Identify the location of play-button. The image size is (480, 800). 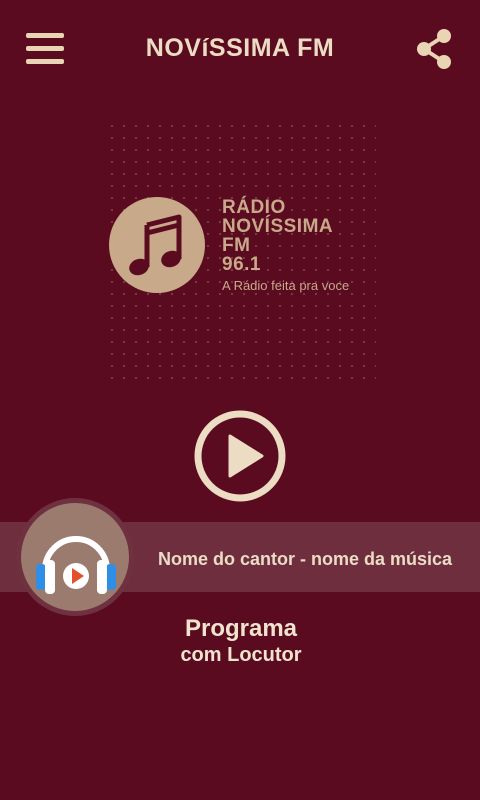
(240, 456).